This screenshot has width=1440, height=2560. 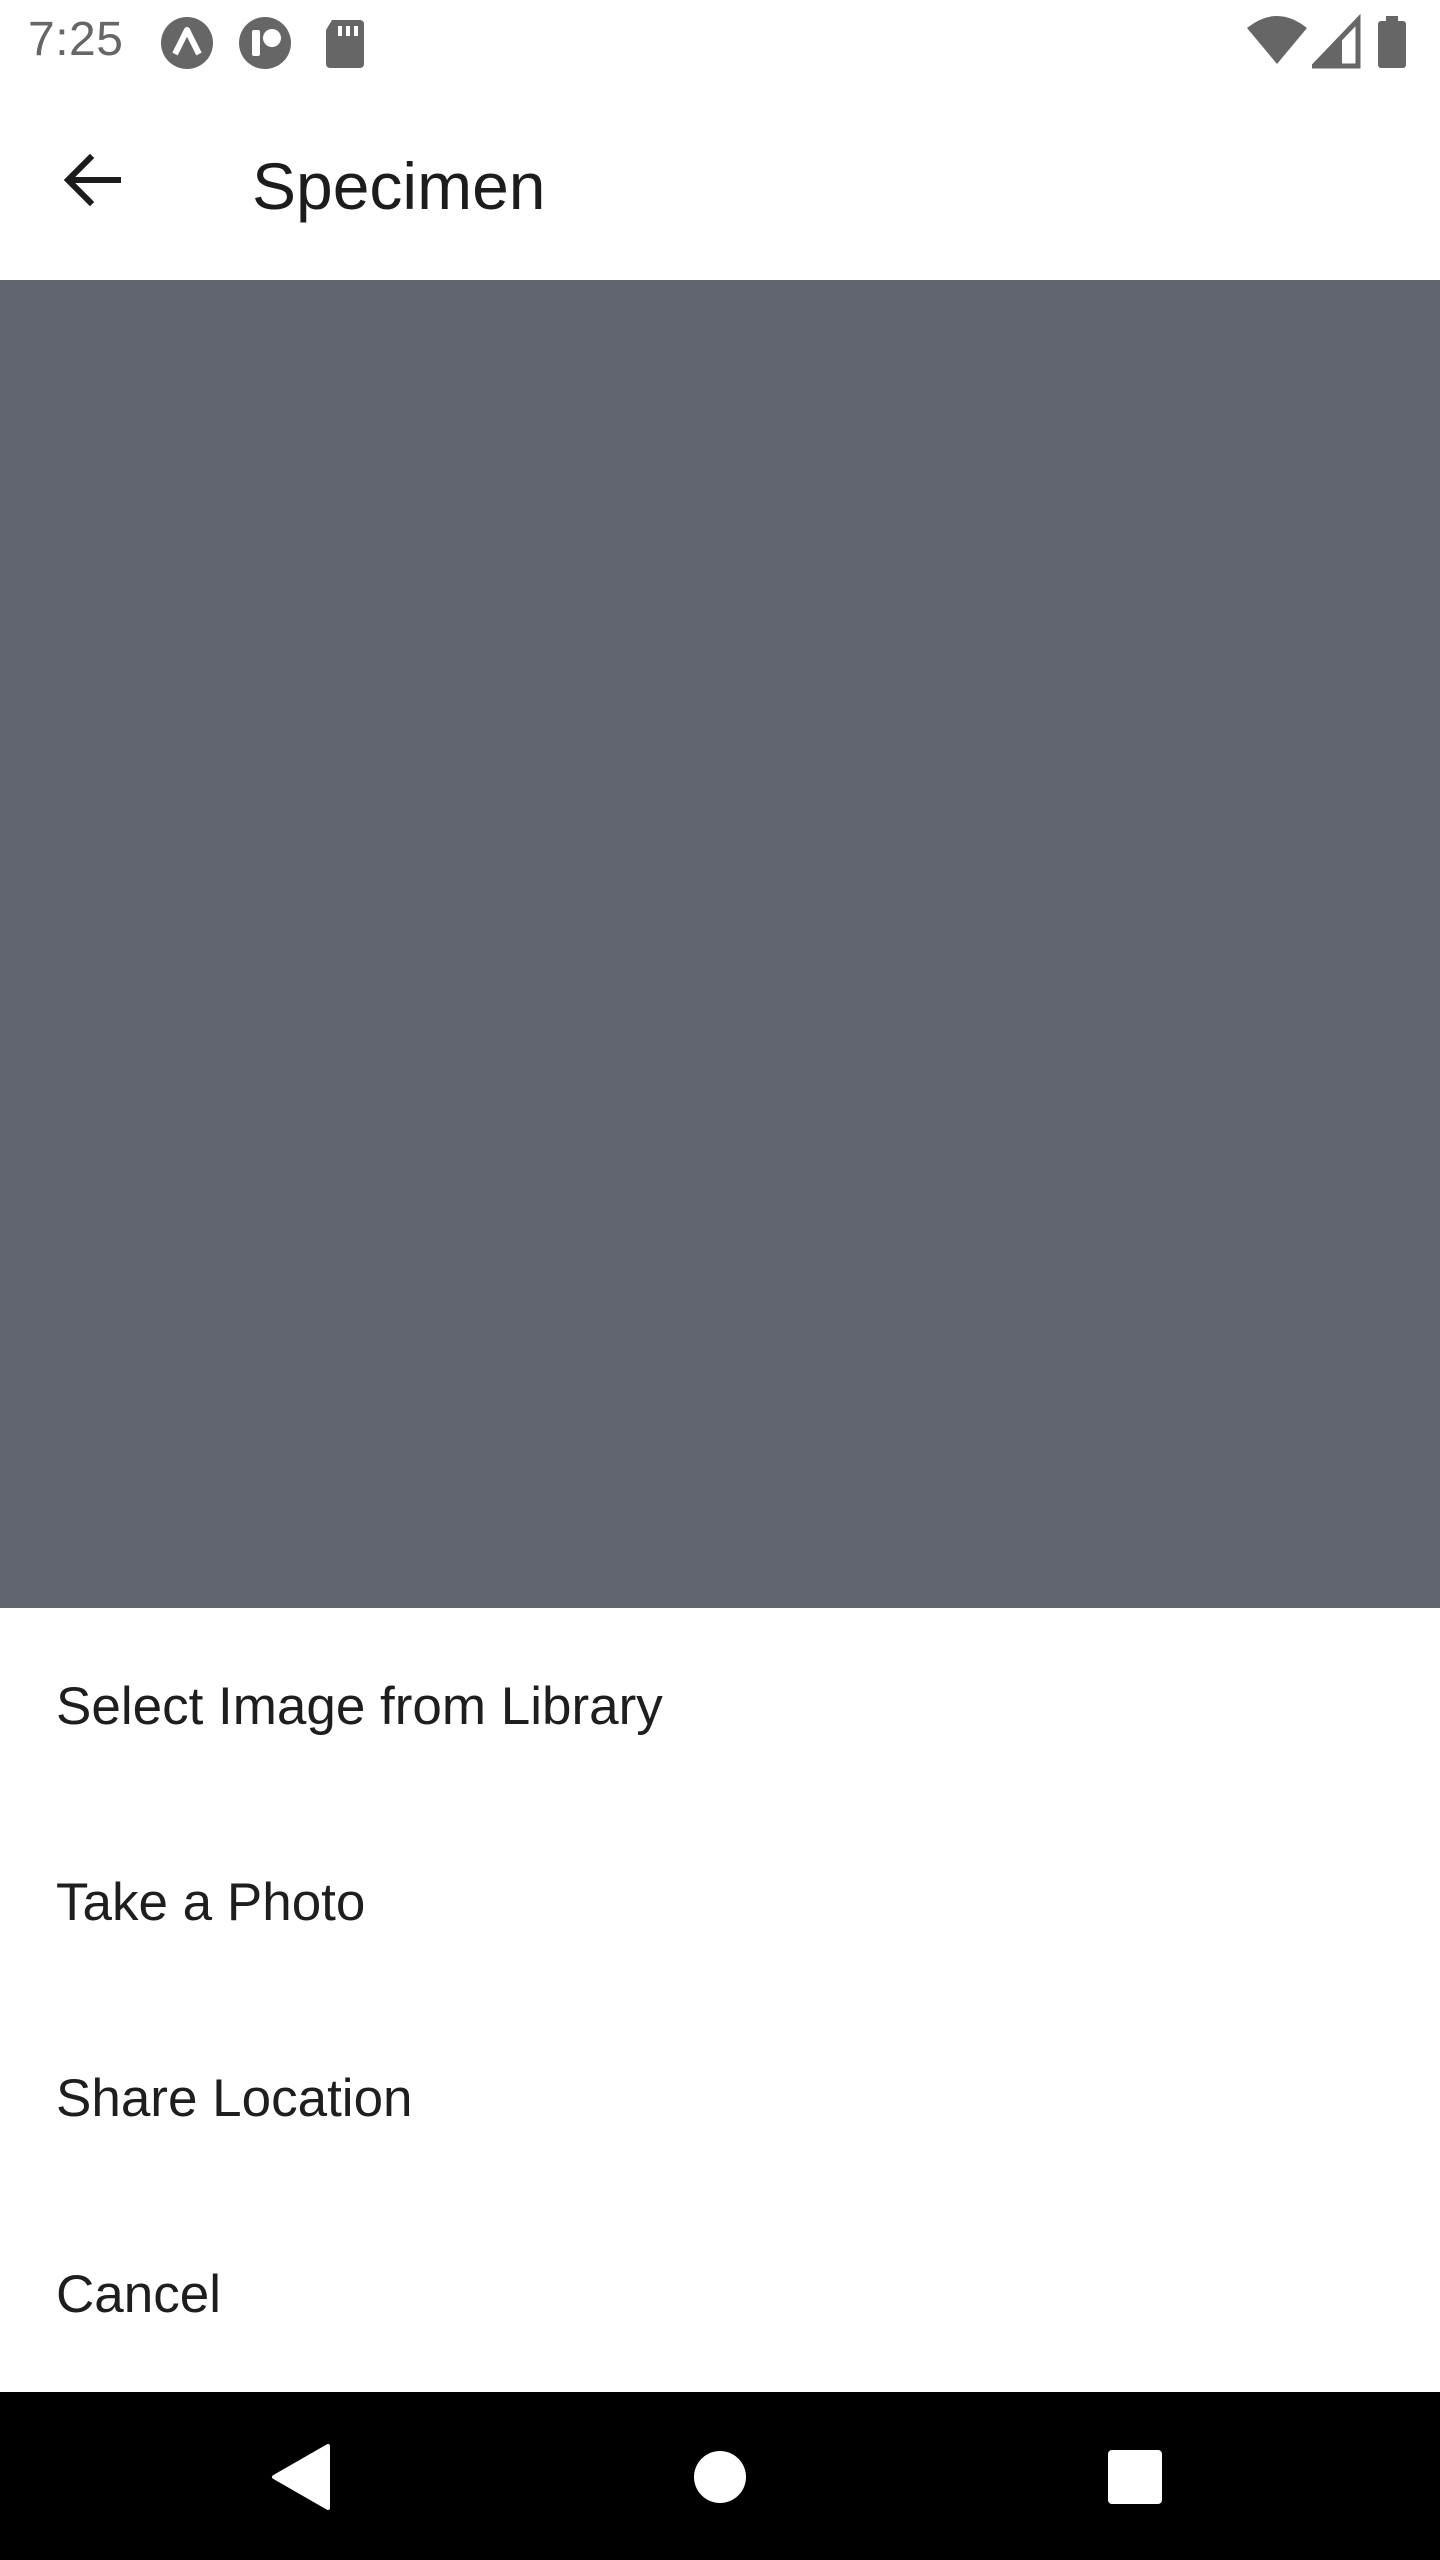 I want to click on system-status, so click(x=1331, y=42).